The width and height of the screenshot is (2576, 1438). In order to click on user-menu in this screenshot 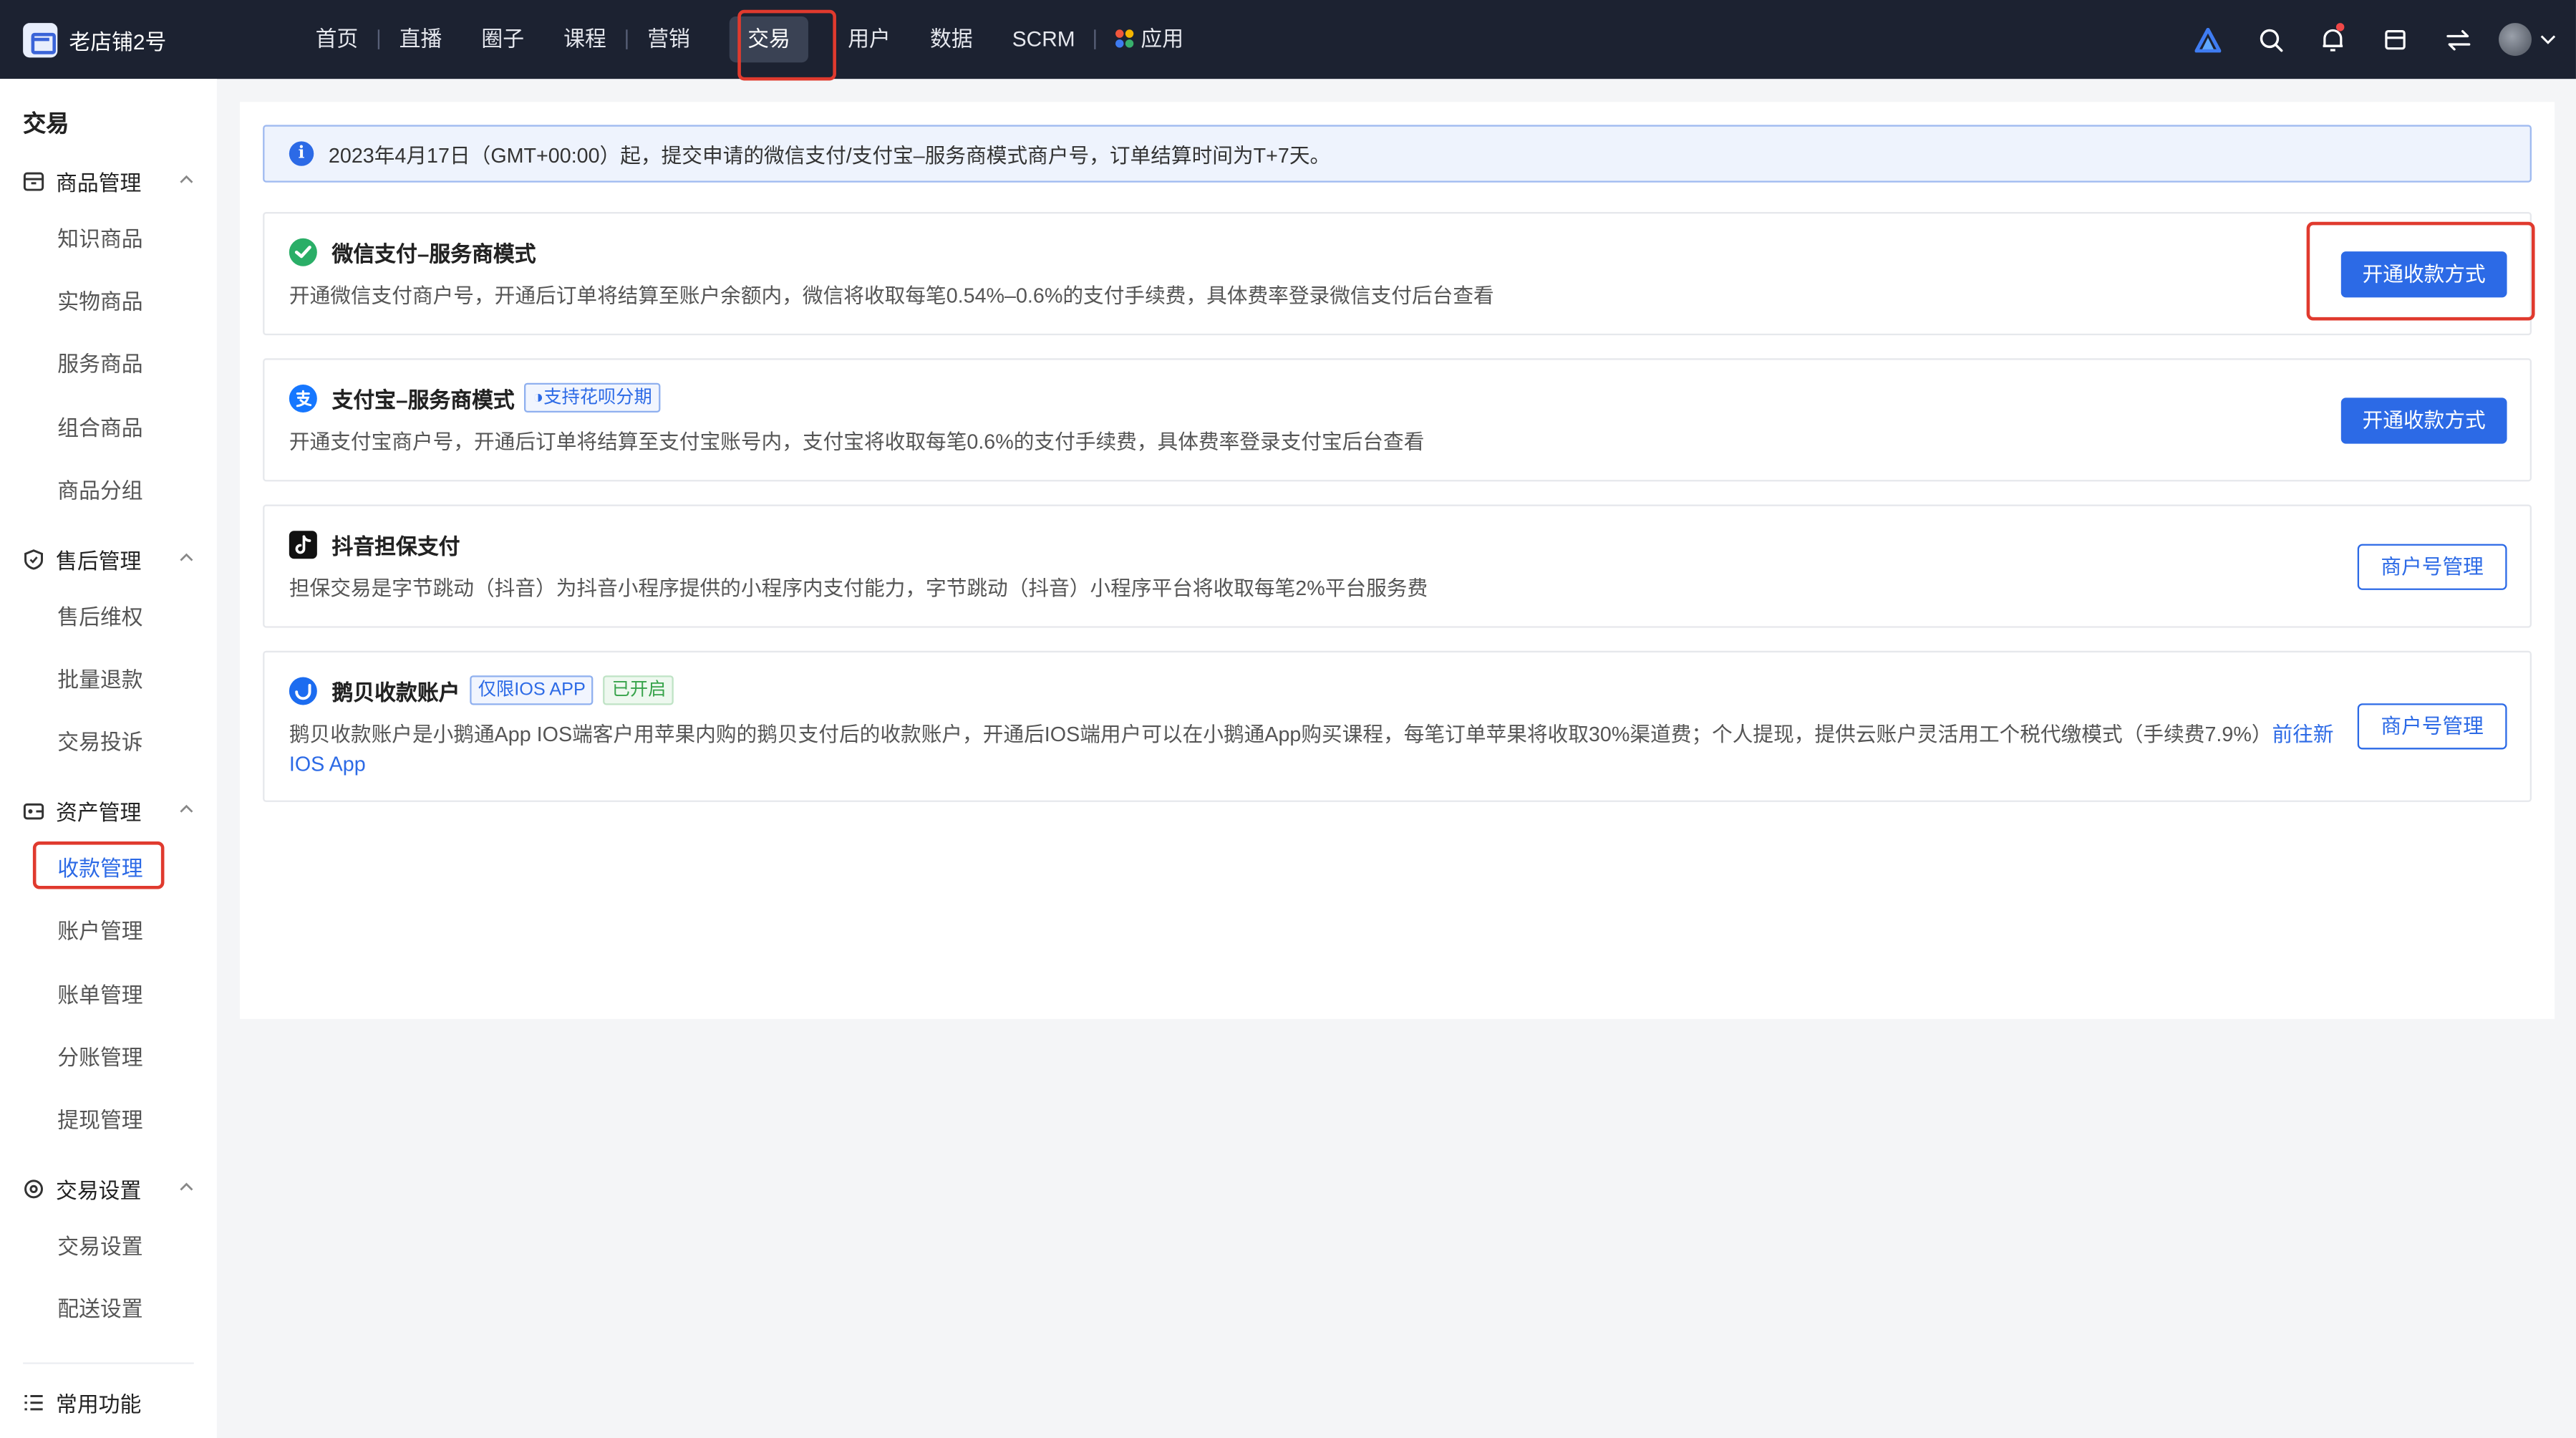, I will do `click(2528, 40)`.